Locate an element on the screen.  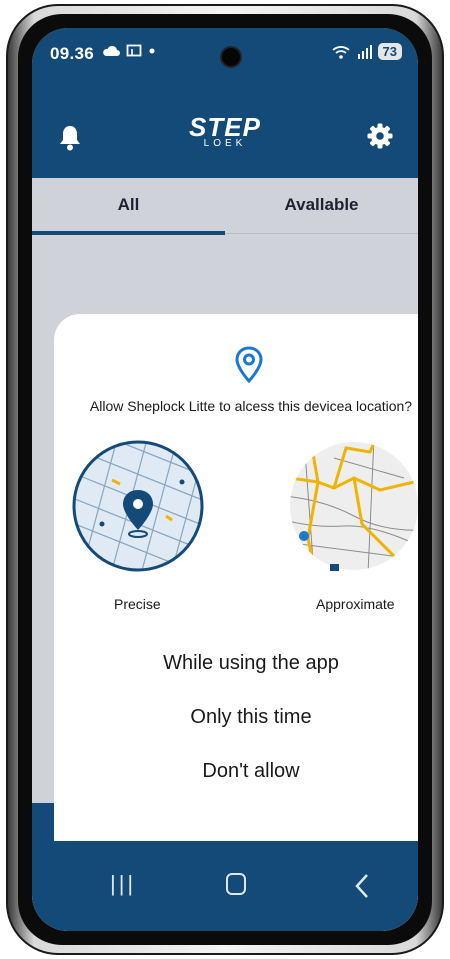
tab-all: All is located at coordinates (128, 206).